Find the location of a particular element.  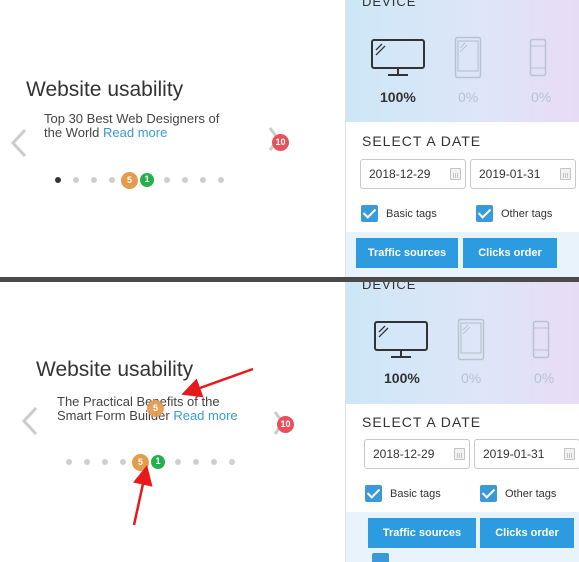

carousel-dots: 5 1 is located at coordinates (145, 180).